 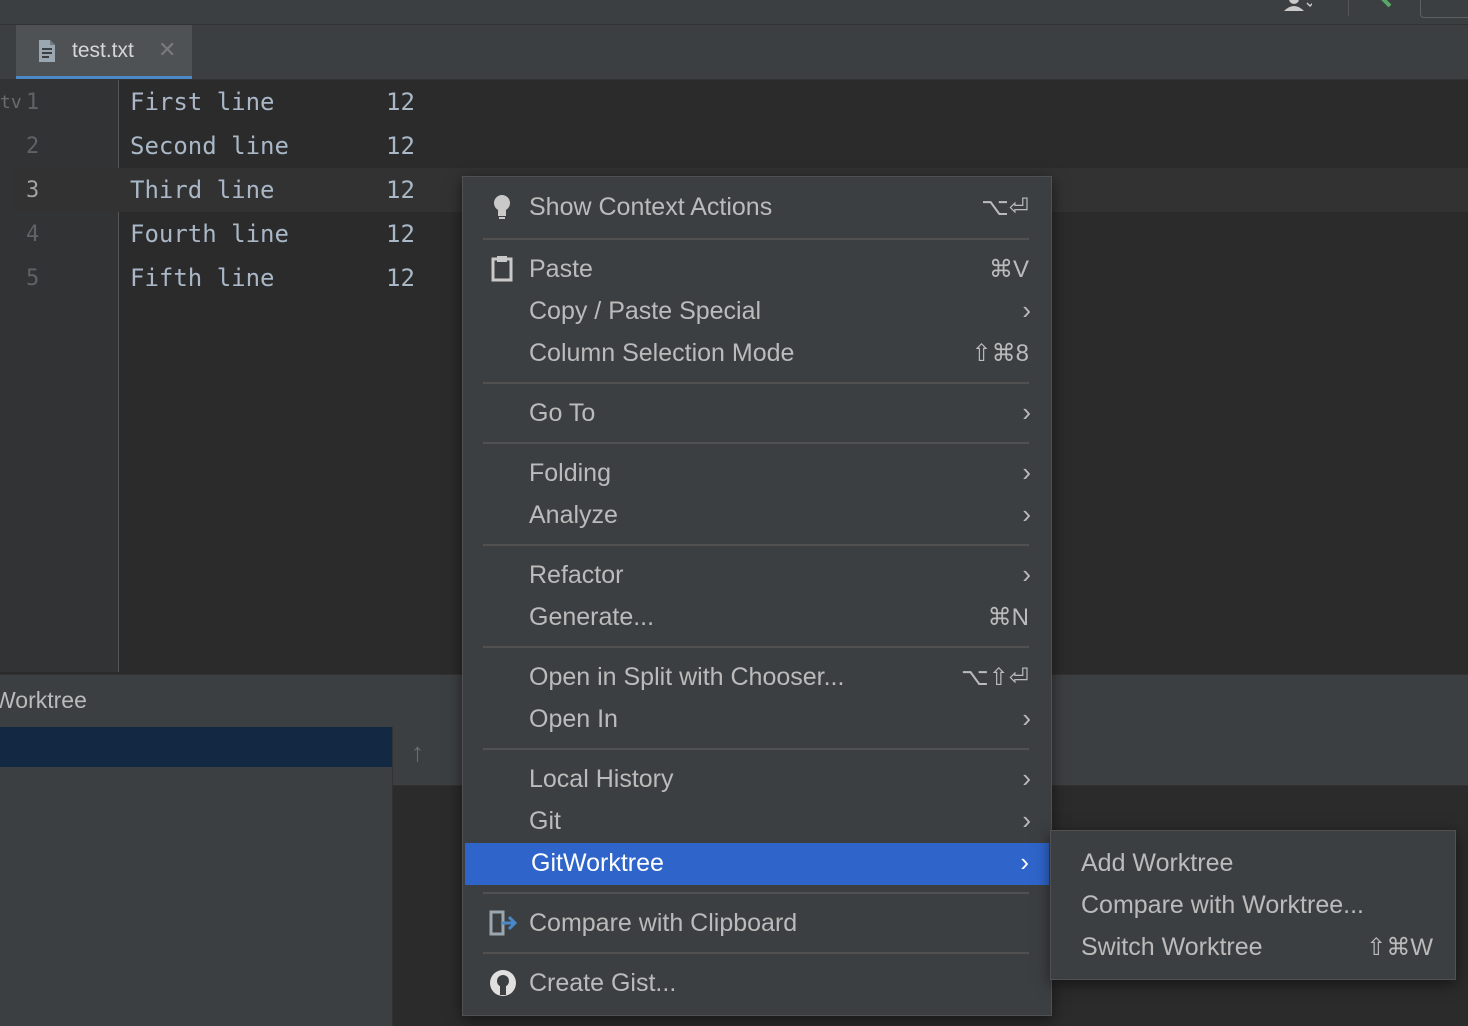 What do you see at coordinates (47, 51) in the screenshot?
I see `text-file-icon` at bounding box center [47, 51].